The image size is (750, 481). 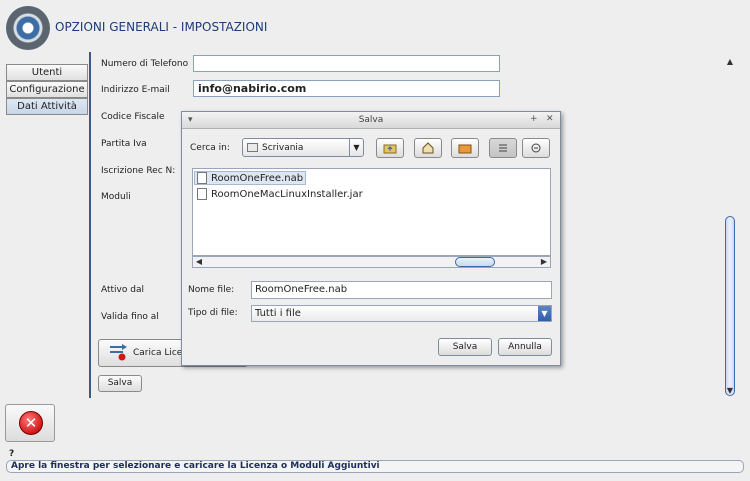 I want to click on up-folder-icon, so click(x=390, y=149).